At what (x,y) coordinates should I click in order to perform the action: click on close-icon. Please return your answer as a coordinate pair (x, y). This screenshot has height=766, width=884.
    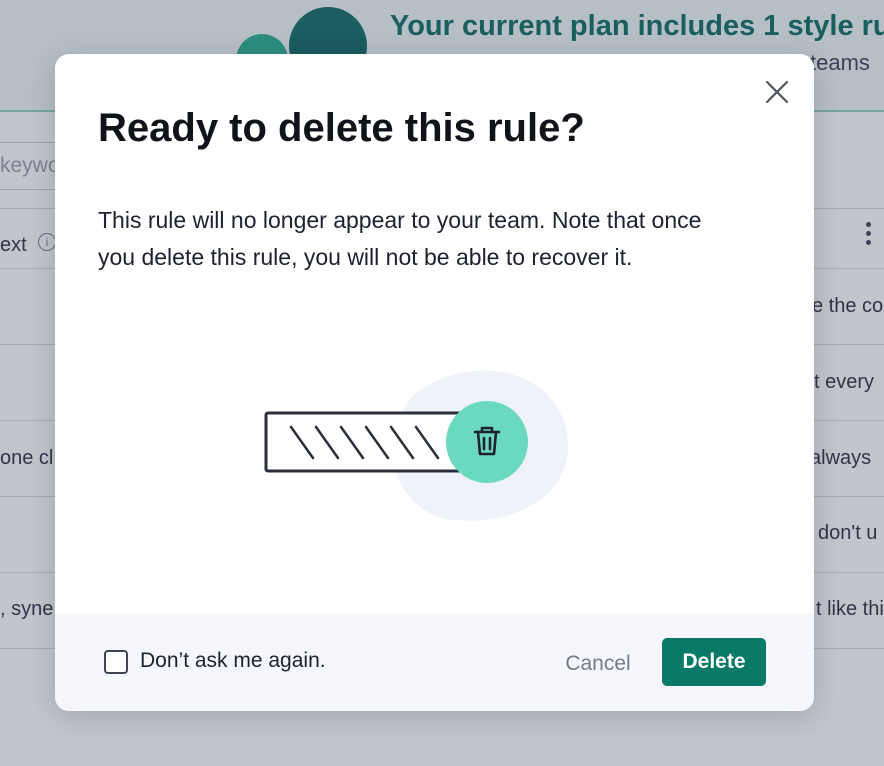
    Looking at the image, I should click on (777, 92).